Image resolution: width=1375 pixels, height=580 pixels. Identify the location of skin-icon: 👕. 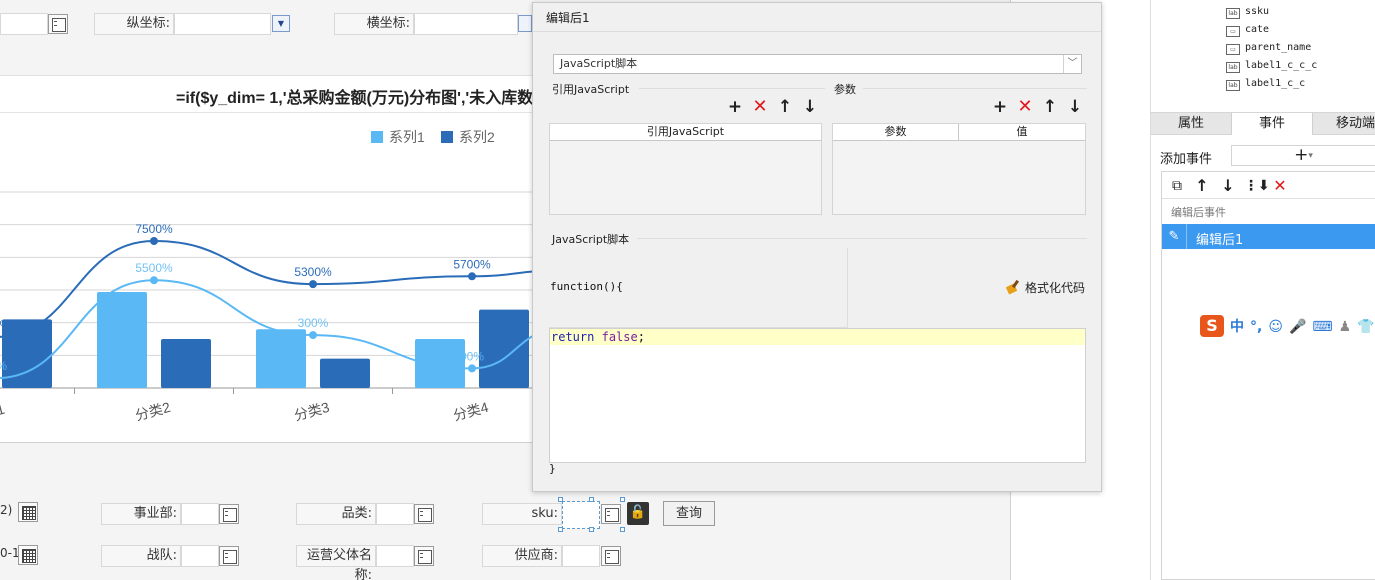
(1365, 327).